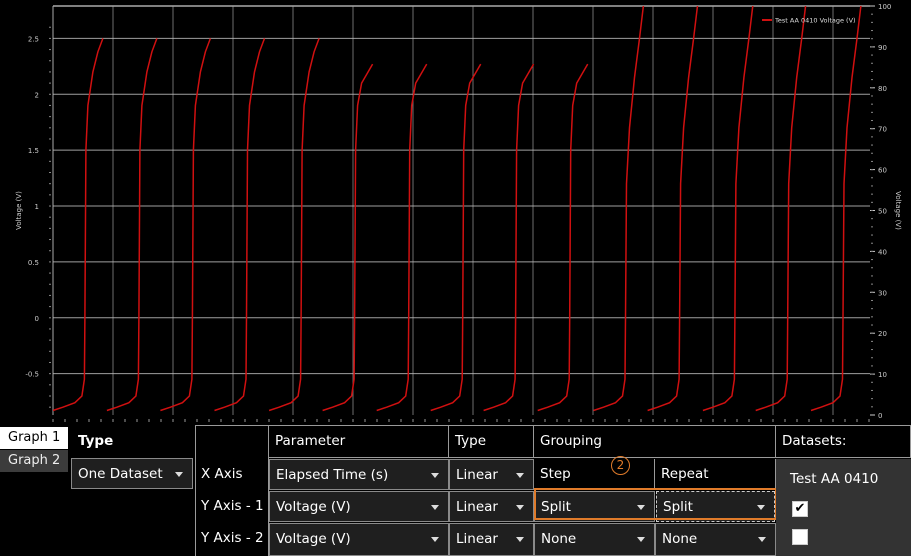 The width and height of the screenshot is (911, 556). I want to click on header-type: Type, so click(491, 442).